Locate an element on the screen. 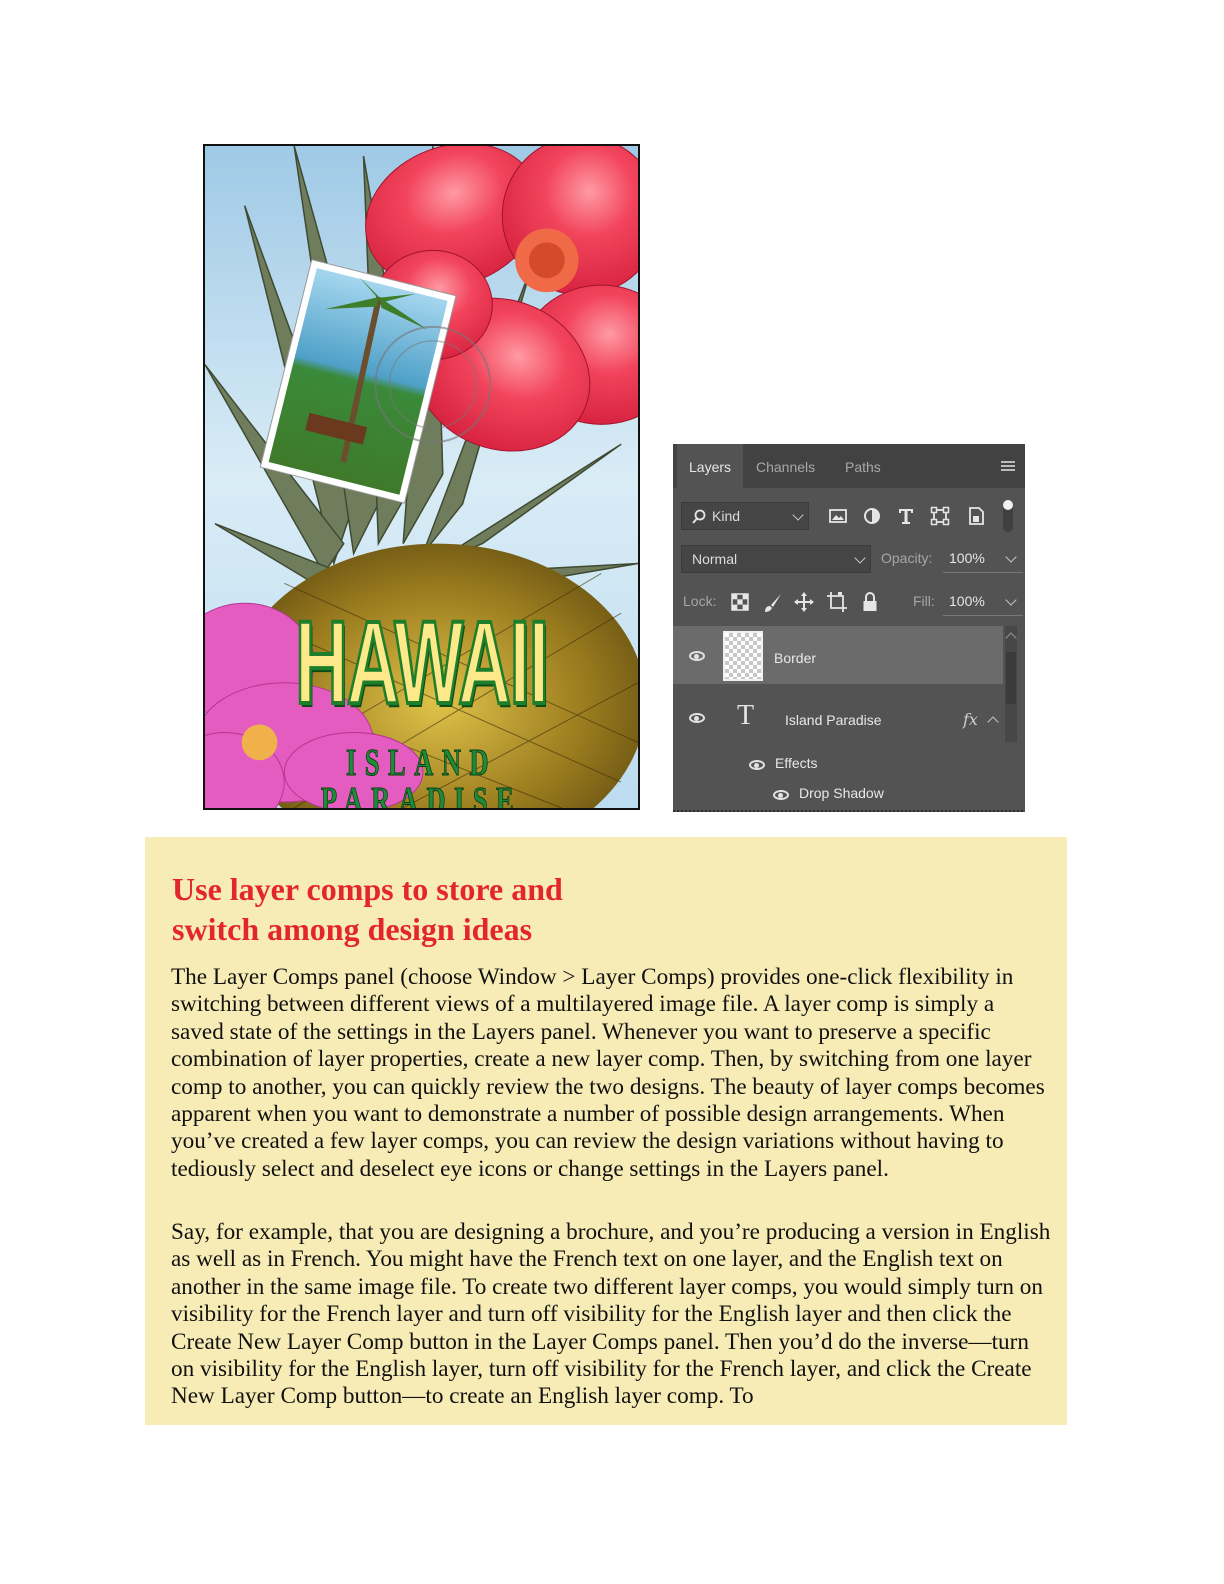 This screenshot has height=1584, width=1224. image-filter-icon is located at coordinates (838, 516).